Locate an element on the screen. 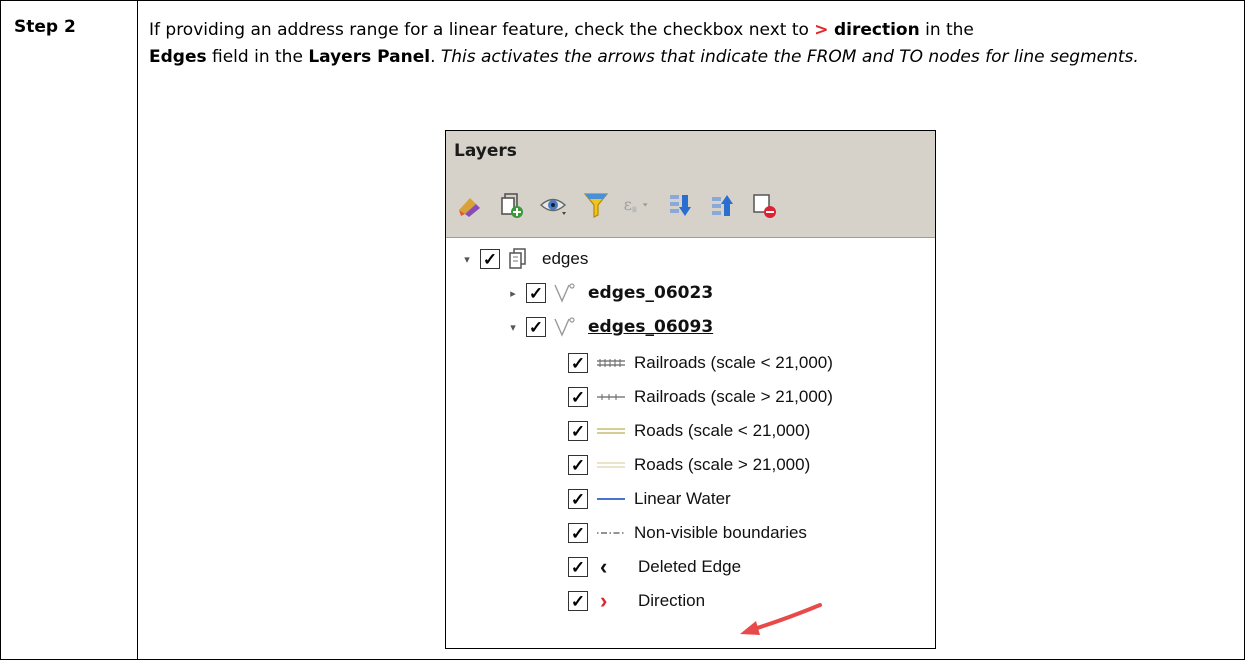 Image resolution: width=1247 pixels, height=660 pixels. direction-chevron-icon: › is located at coordinates (604, 600).